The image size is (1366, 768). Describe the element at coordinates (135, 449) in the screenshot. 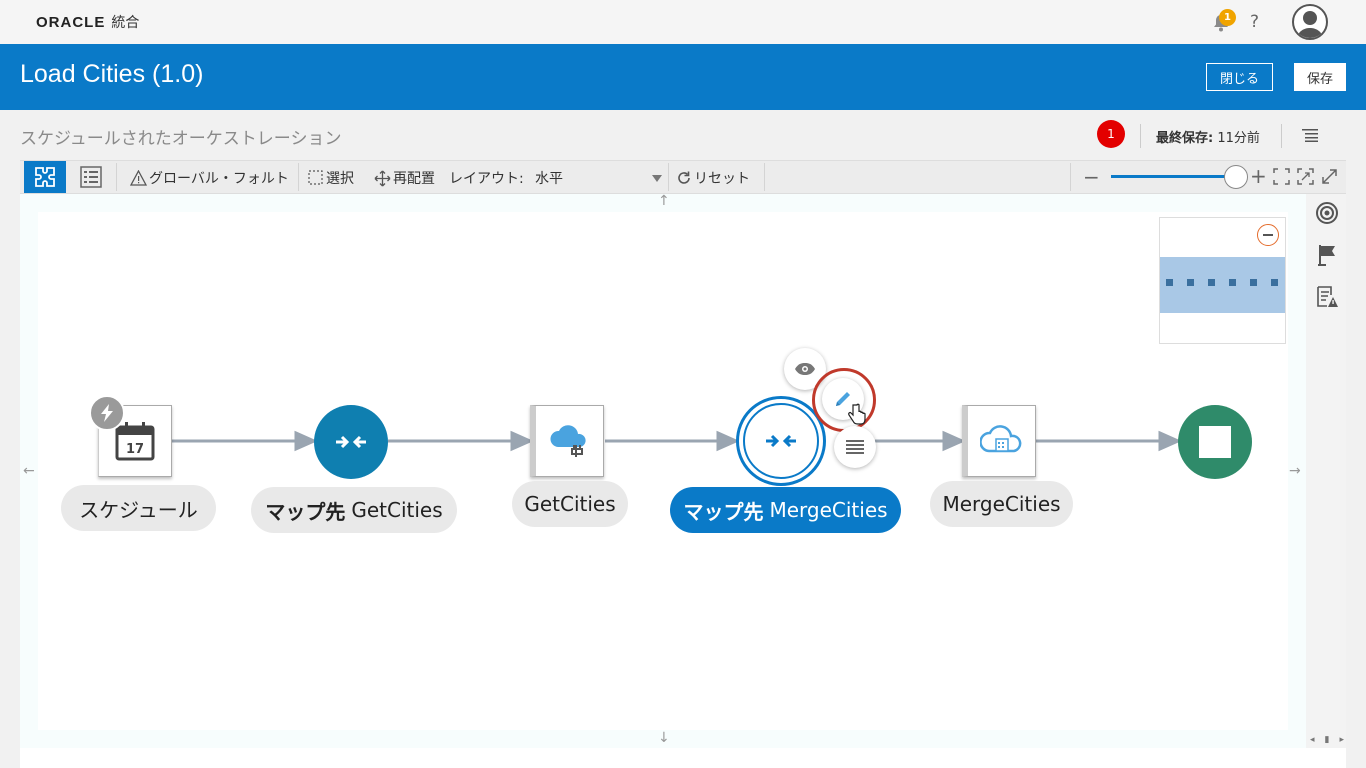

I see `calendar-day: 17` at that location.